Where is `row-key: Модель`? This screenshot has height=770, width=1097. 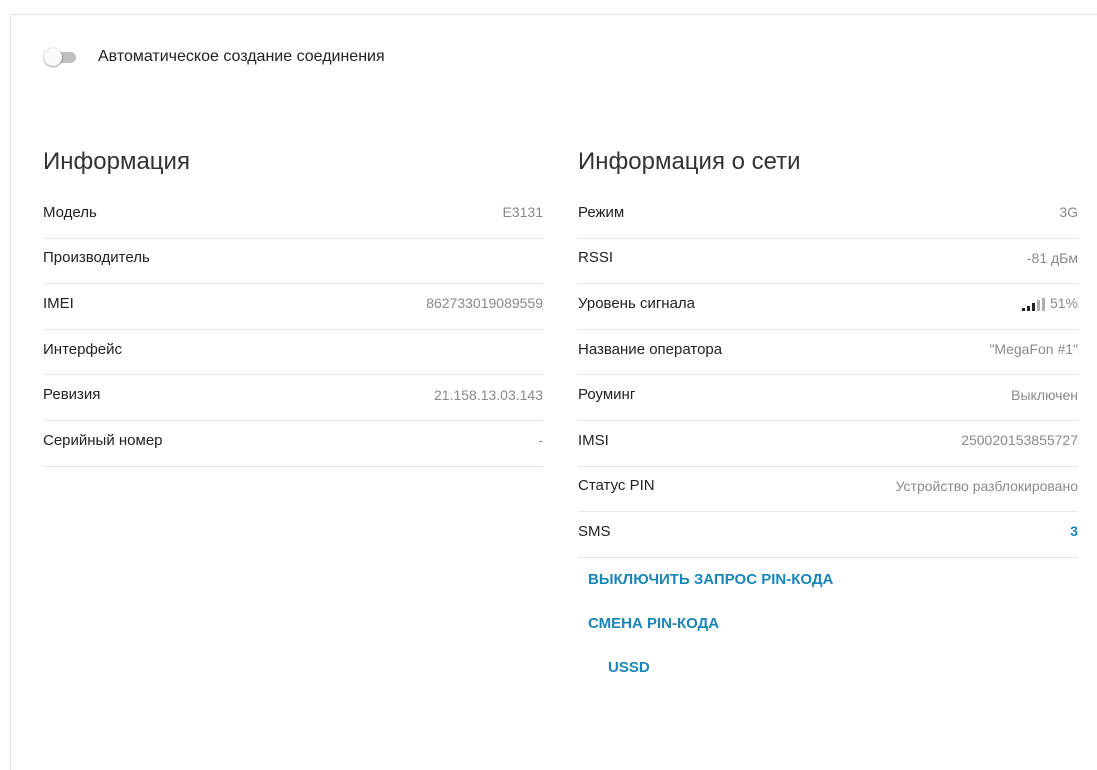 row-key: Модель is located at coordinates (70, 212).